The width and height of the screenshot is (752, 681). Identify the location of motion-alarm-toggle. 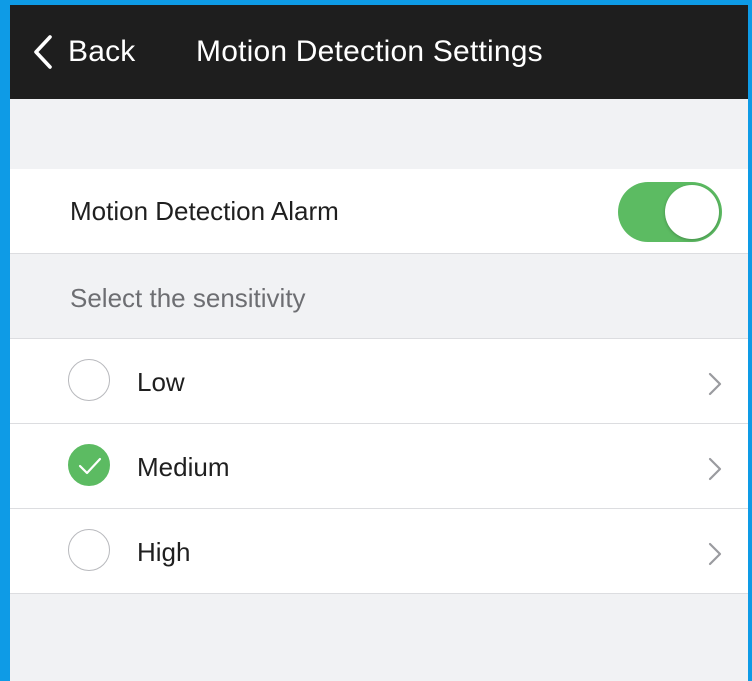
(670, 212).